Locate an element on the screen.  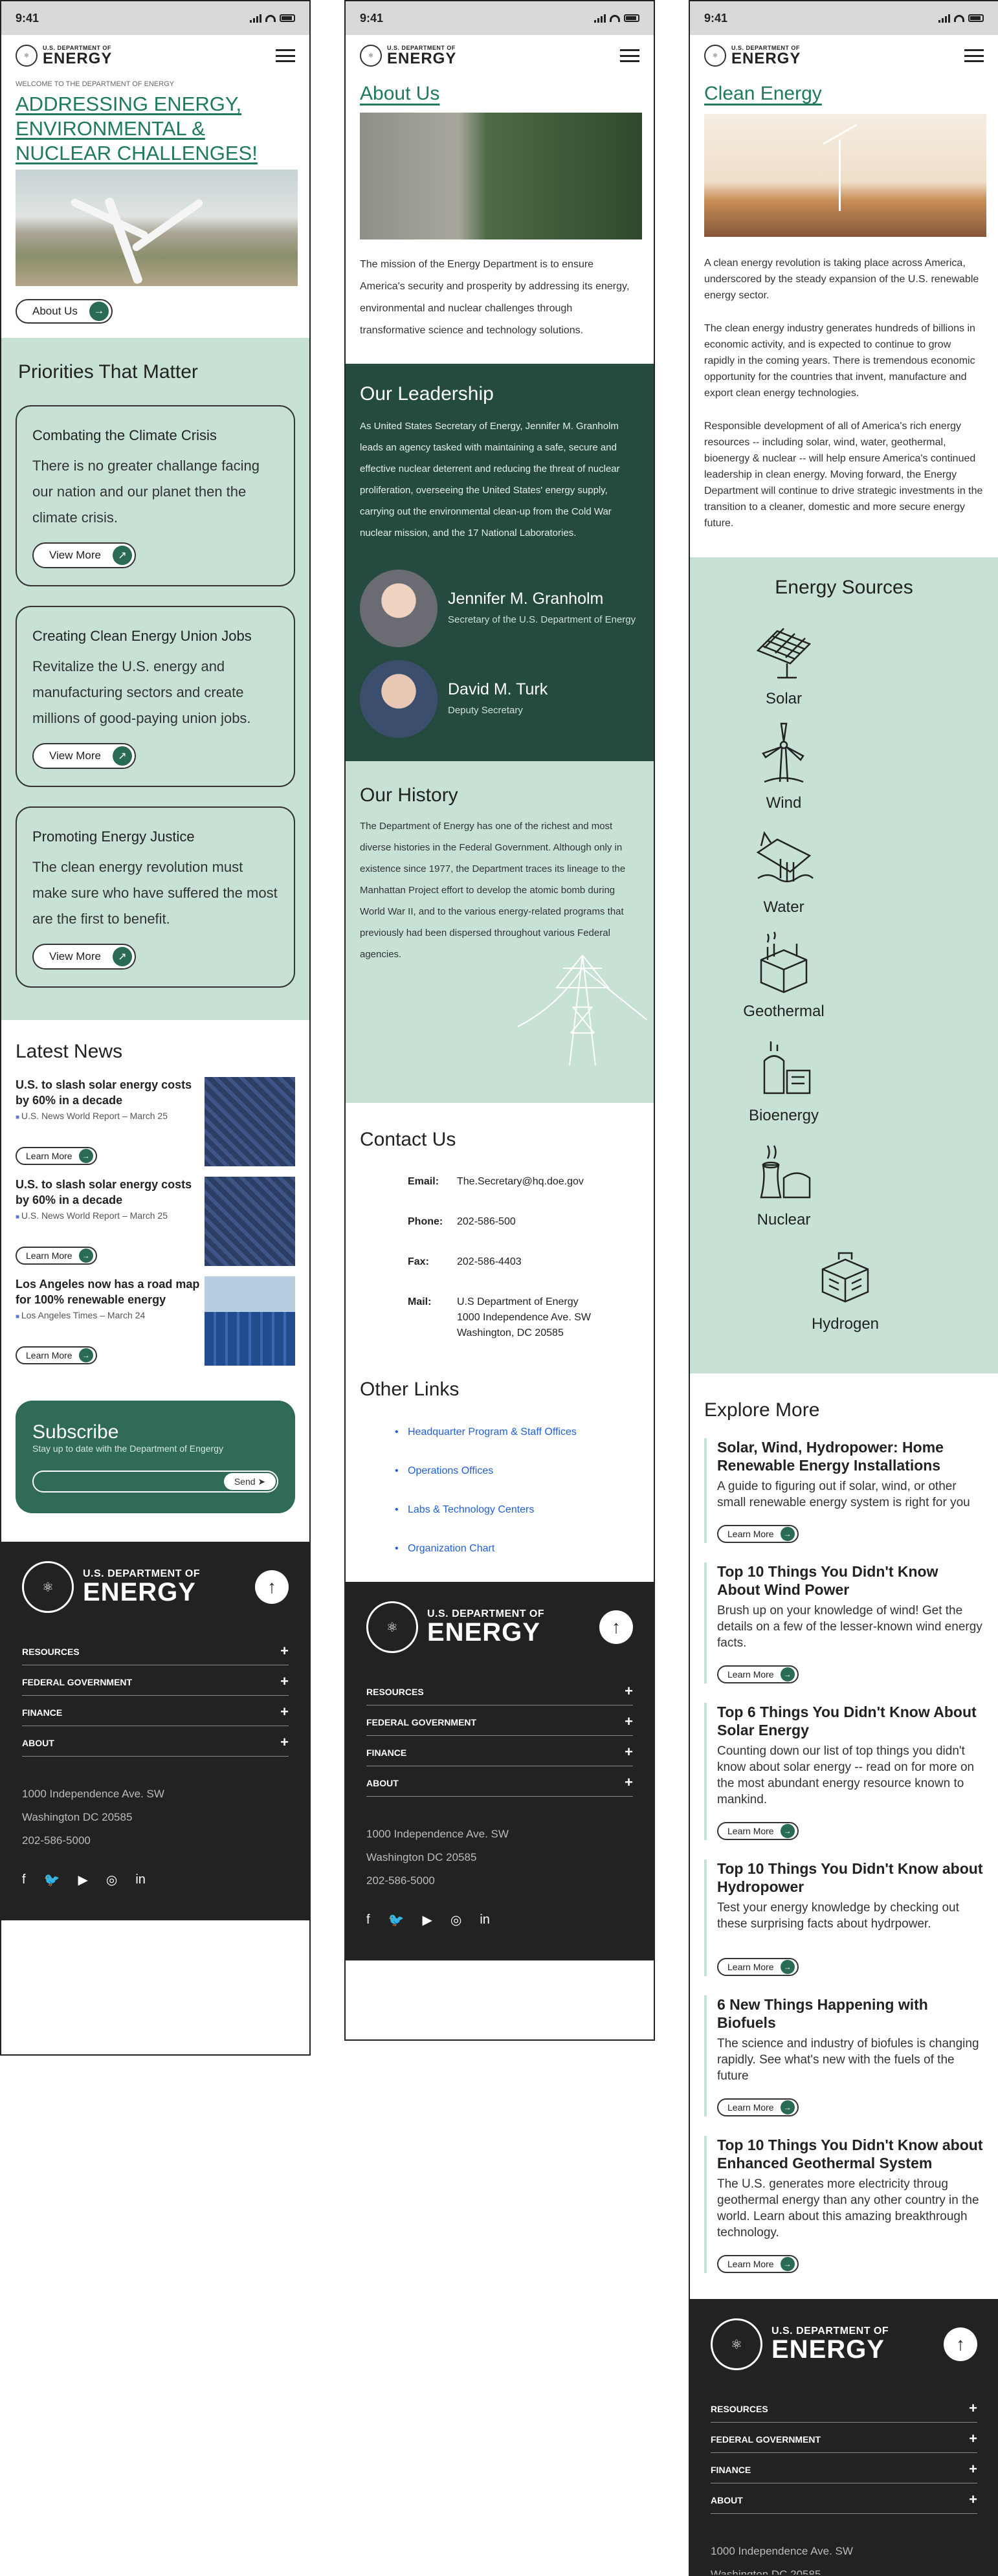
contact-value: 202-586-500 is located at coordinates (486, 1222).